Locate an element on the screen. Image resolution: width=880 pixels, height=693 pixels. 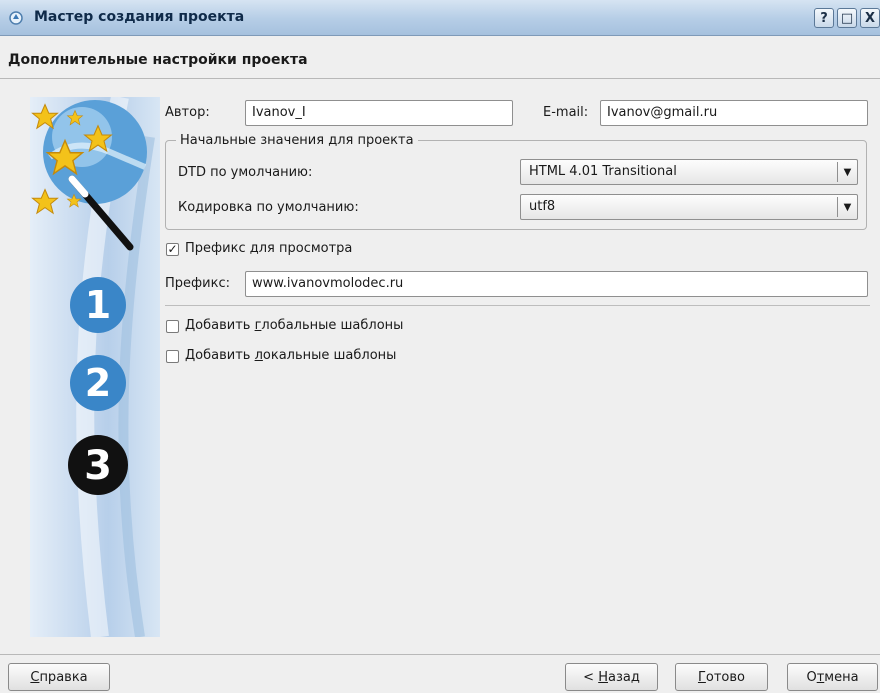
local-templates-label: Добавить локальные шаблоны is located at coordinates (290, 355).